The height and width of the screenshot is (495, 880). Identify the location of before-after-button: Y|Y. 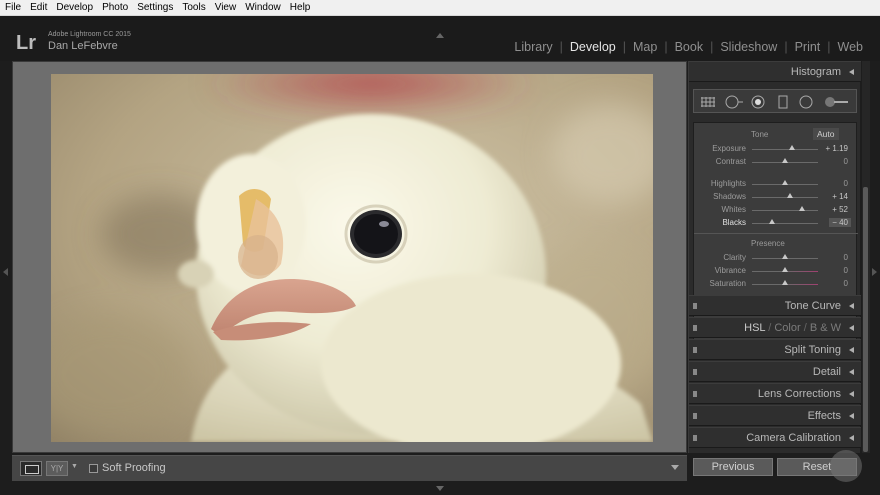
(57, 468).